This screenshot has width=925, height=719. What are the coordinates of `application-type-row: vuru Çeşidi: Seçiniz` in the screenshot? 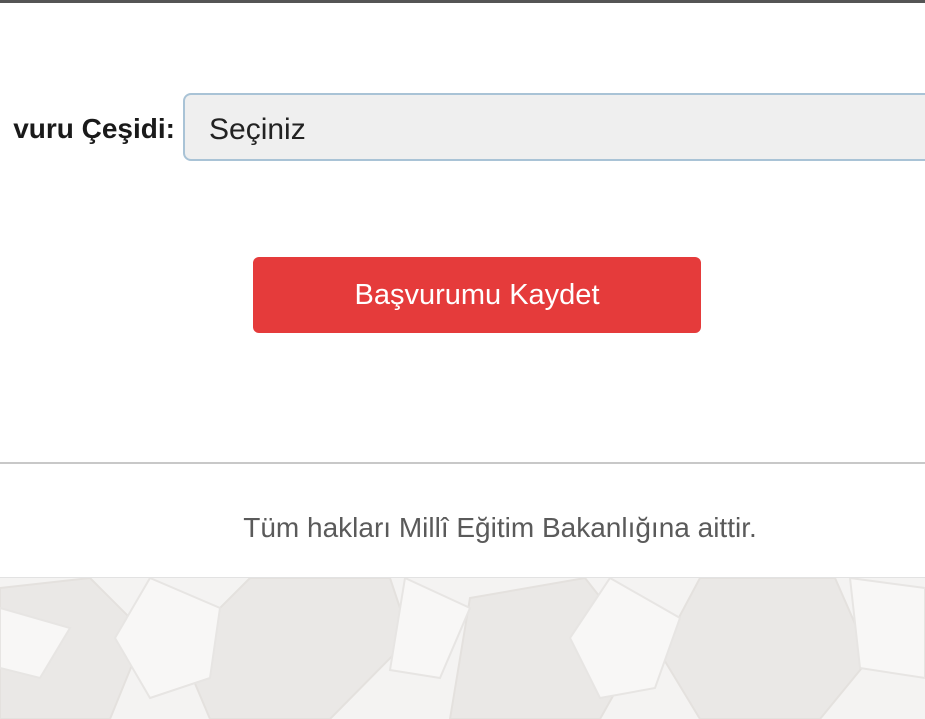 It's located at (462, 129).